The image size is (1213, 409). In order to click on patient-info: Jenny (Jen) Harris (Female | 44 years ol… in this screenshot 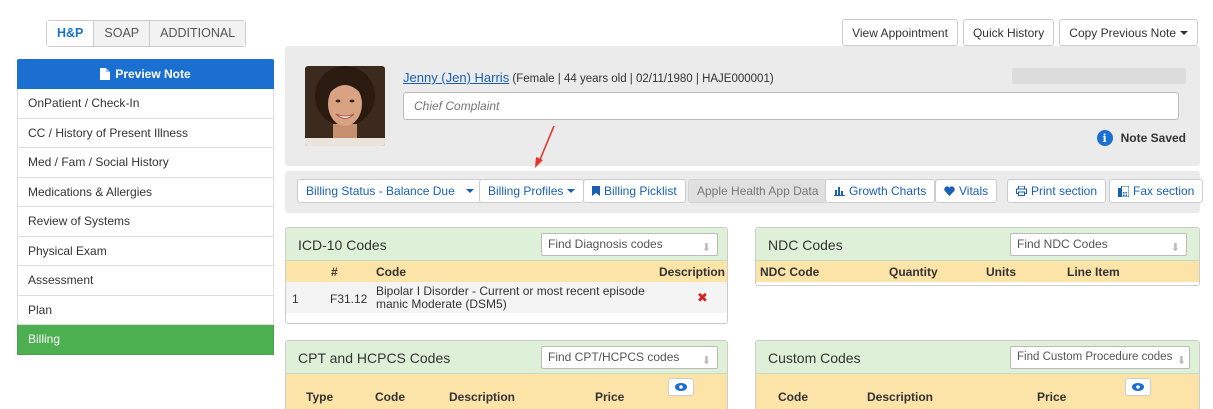, I will do `click(588, 77)`.